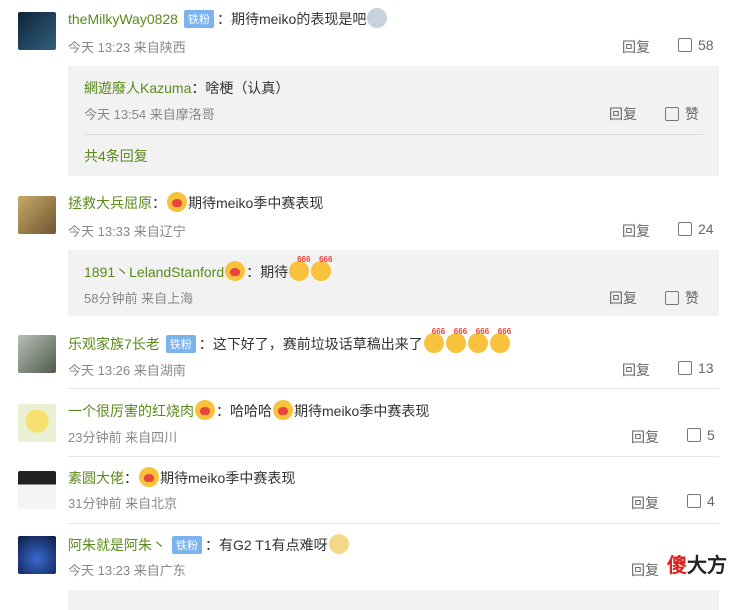  Describe the element at coordinates (247, 88) in the screenshot. I see `reply-text: 啥梗（认真）` at that location.